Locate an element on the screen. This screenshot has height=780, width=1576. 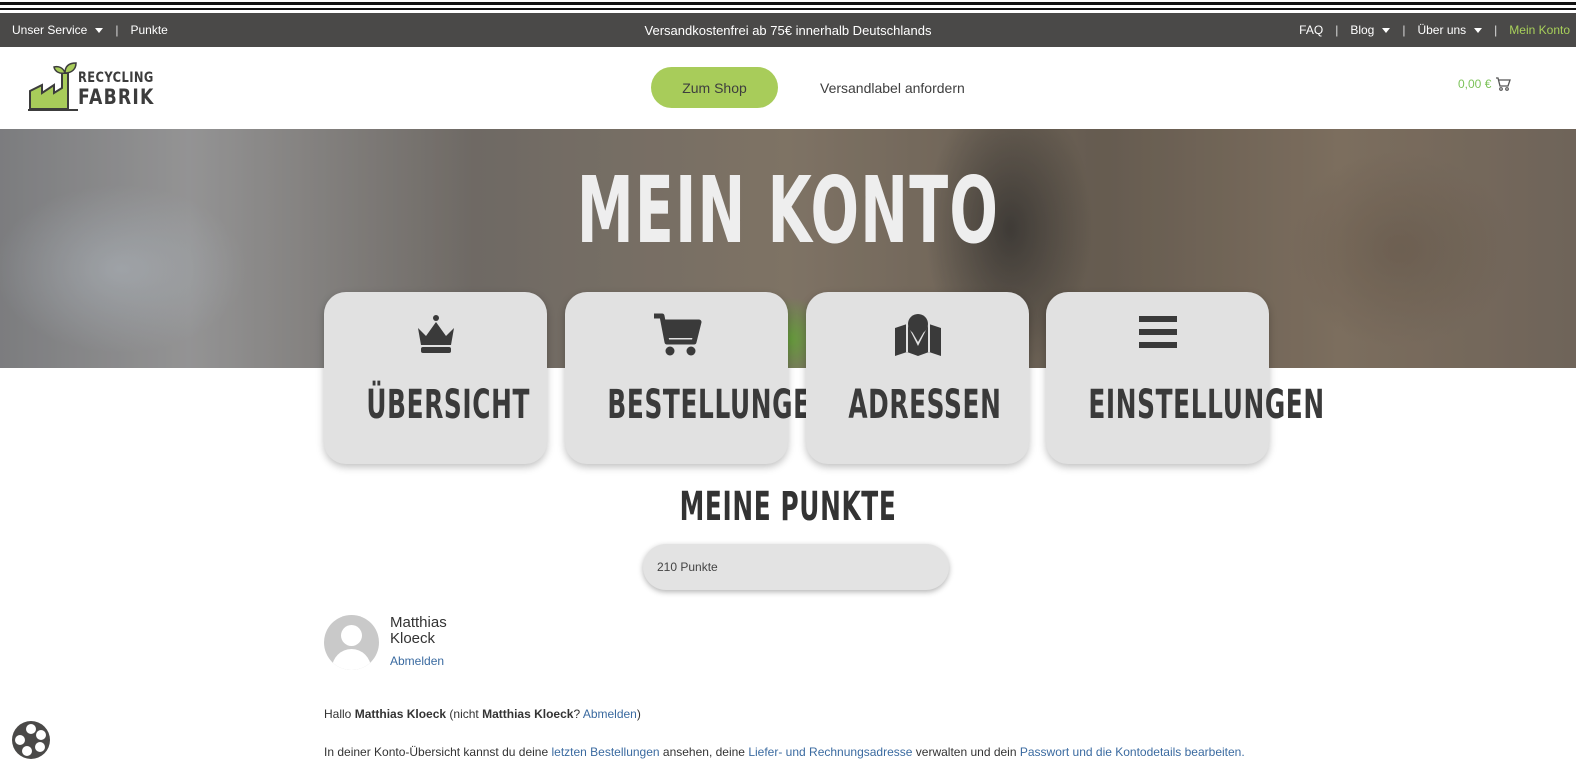
overview-text-2: ansehen, deine is located at coordinates (703, 752).